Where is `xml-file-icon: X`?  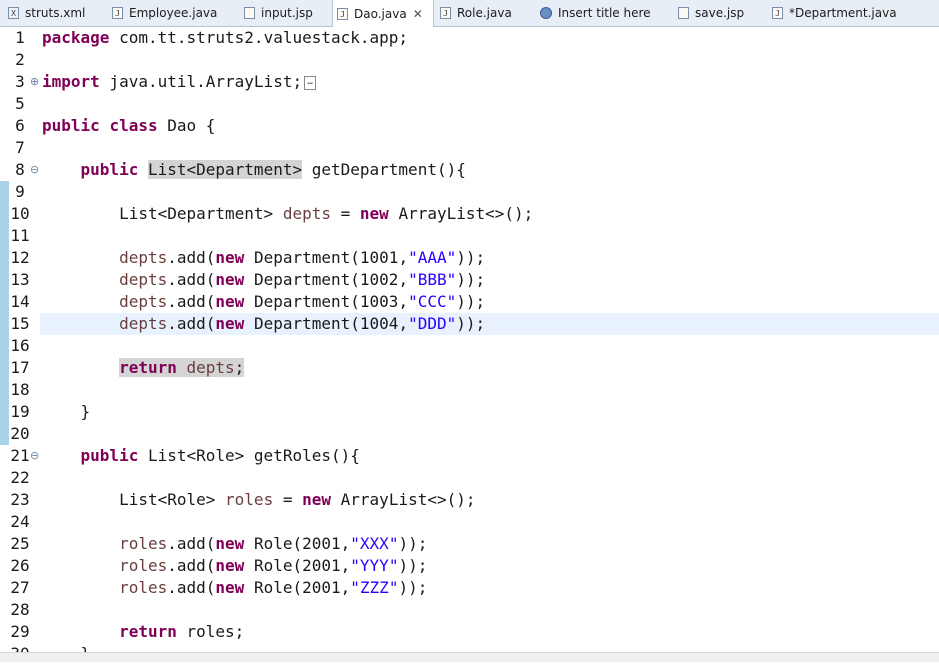
xml-file-icon: X is located at coordinates (13, 13).